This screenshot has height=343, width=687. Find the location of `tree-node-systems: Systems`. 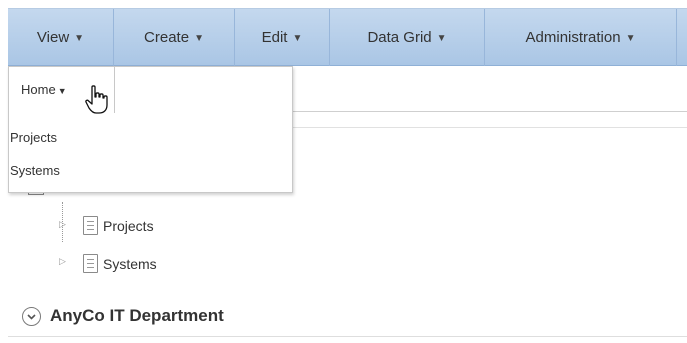

tree-node-systems: Systems is located at coordinates (130, 264).